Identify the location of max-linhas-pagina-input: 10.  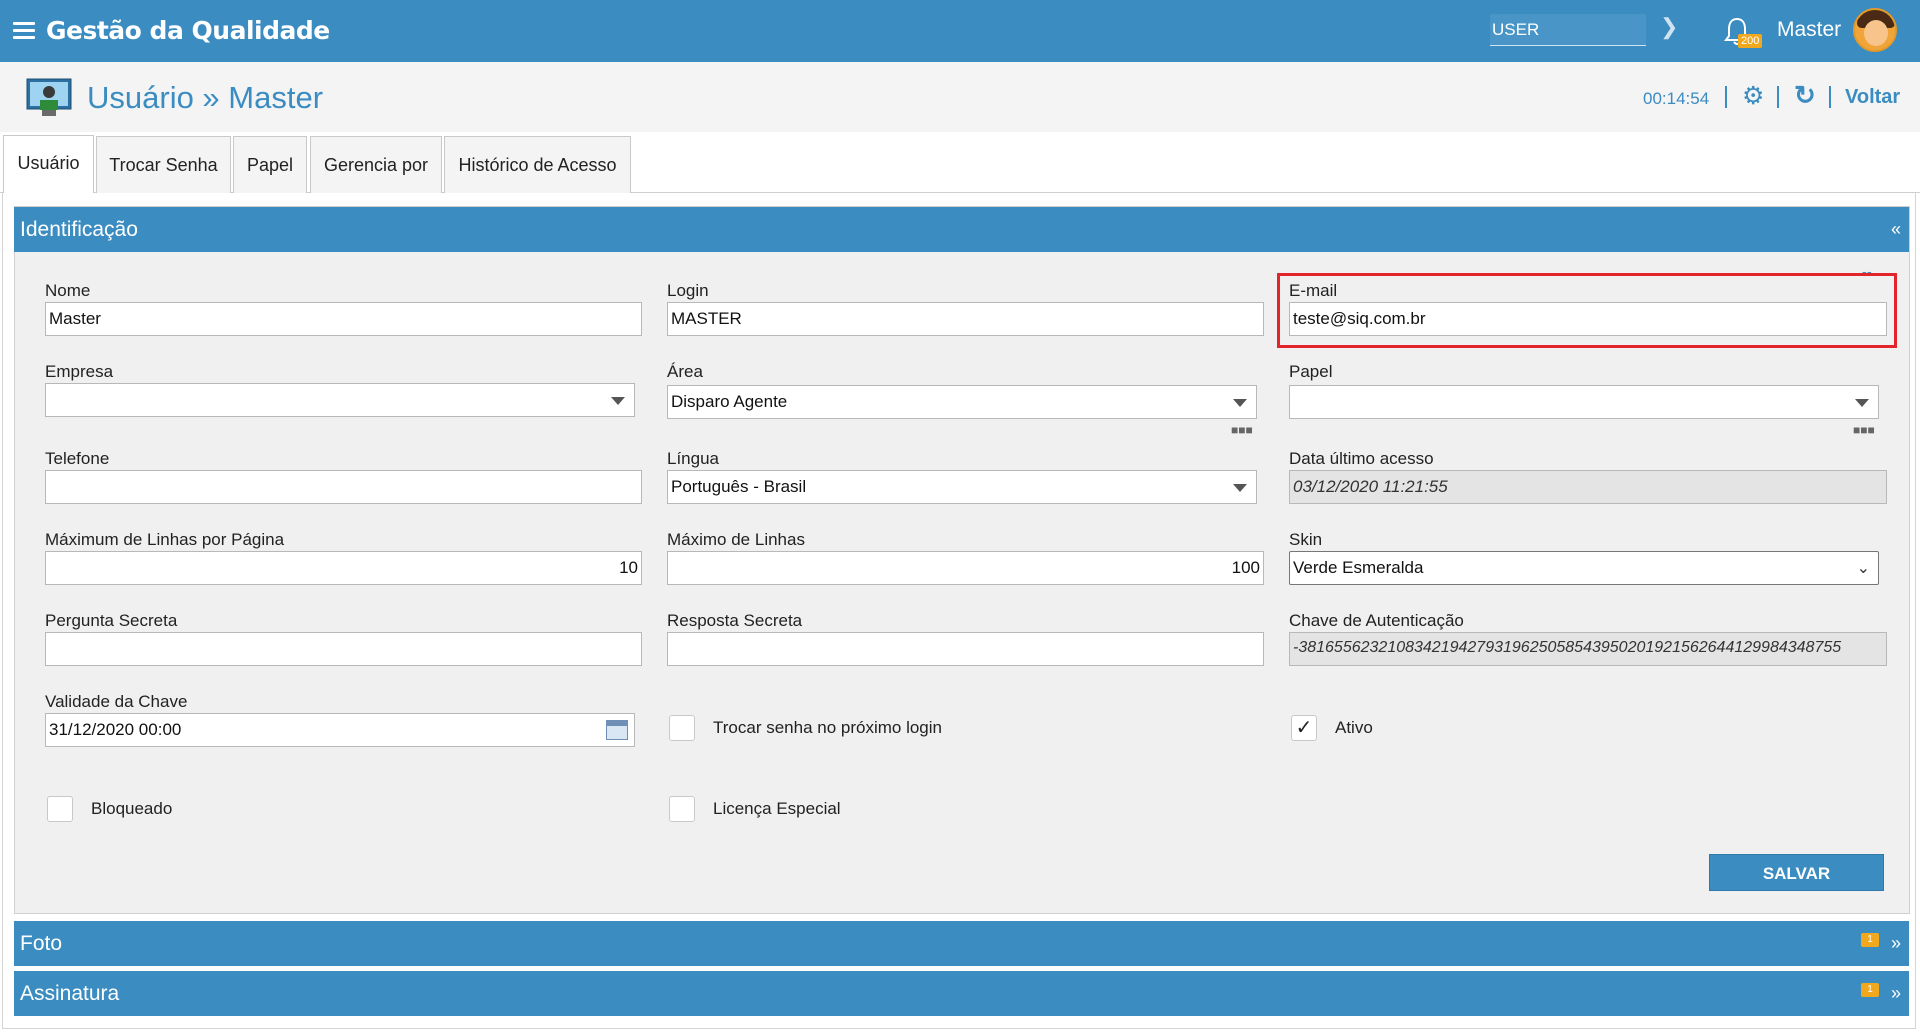
(343, 568).